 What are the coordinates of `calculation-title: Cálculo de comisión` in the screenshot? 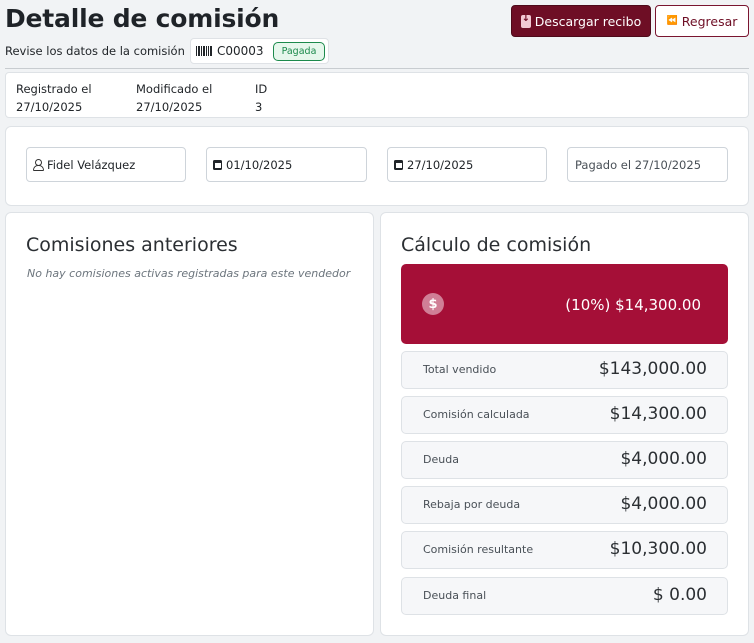 It's located at (496, 245).